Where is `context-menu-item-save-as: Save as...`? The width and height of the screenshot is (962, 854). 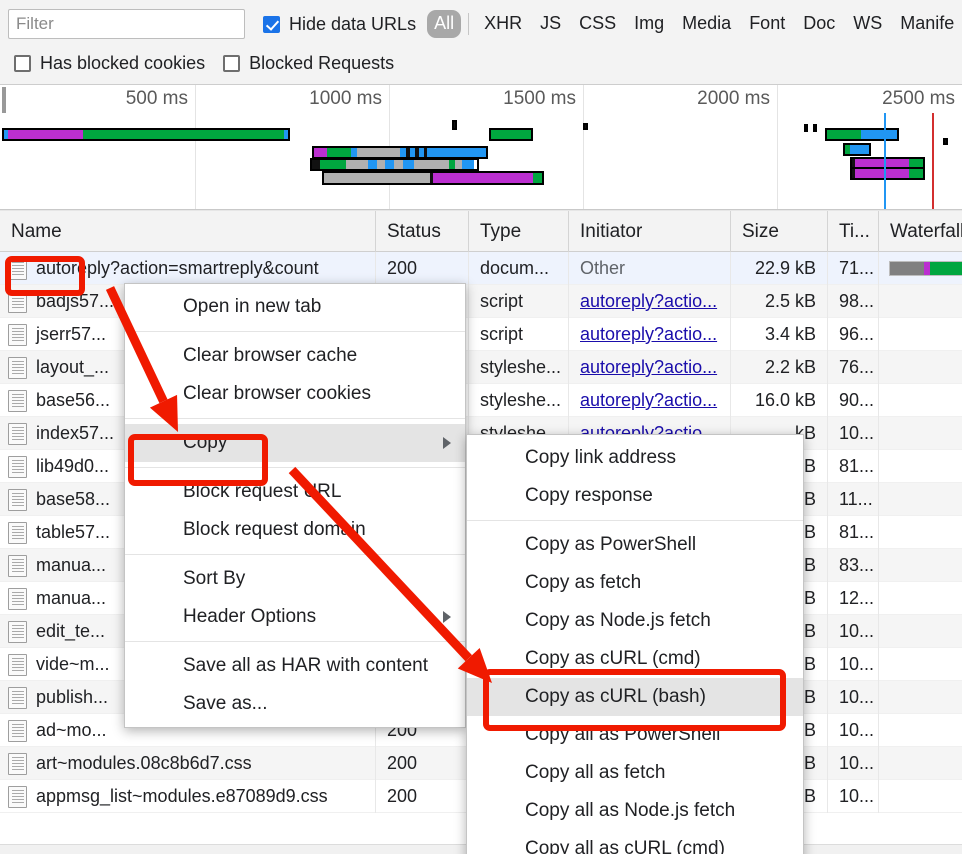
context-menu-item-save-as: Save as... is located at coordinates (295, 704).